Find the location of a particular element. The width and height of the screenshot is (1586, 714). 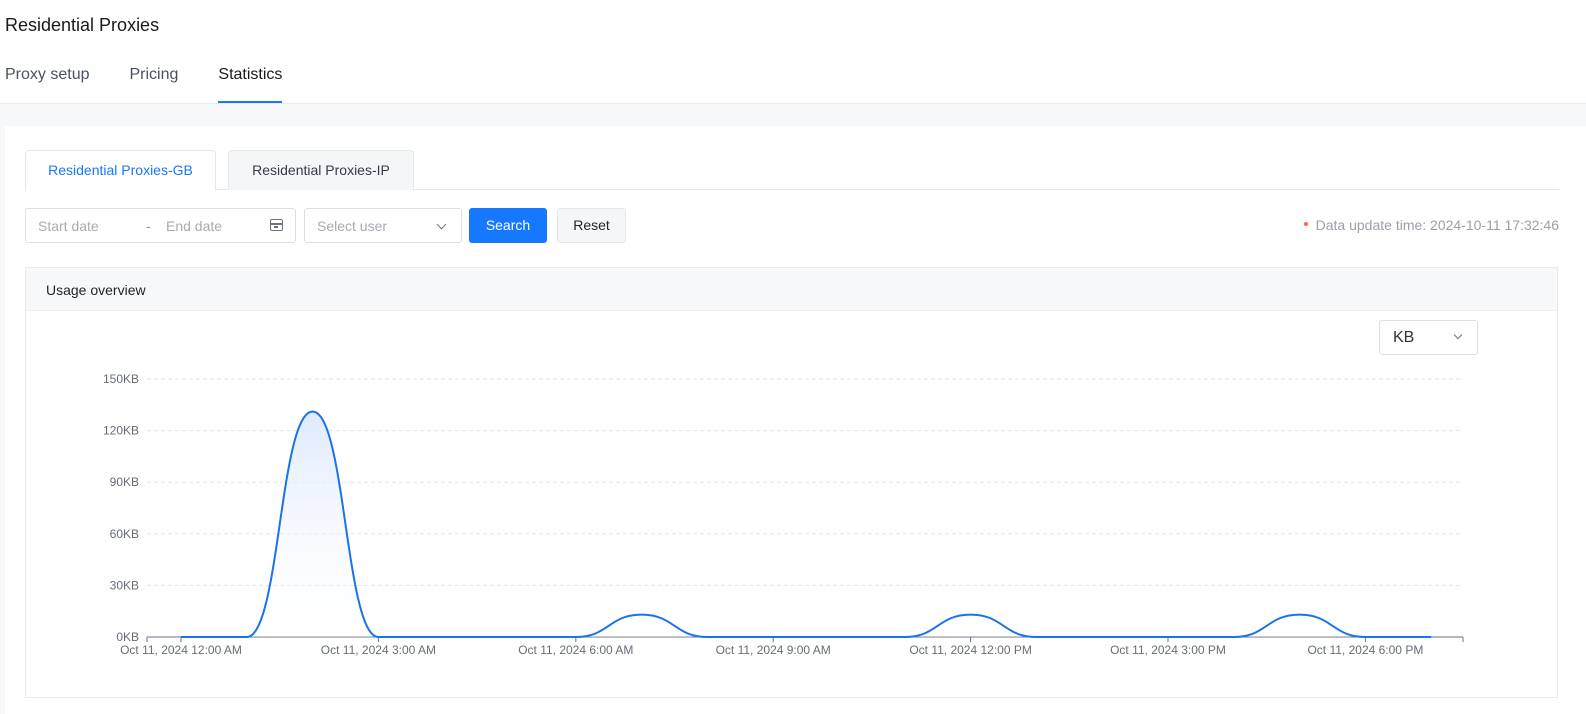

start-date-input: Start date is located at coordinates (68, 226).